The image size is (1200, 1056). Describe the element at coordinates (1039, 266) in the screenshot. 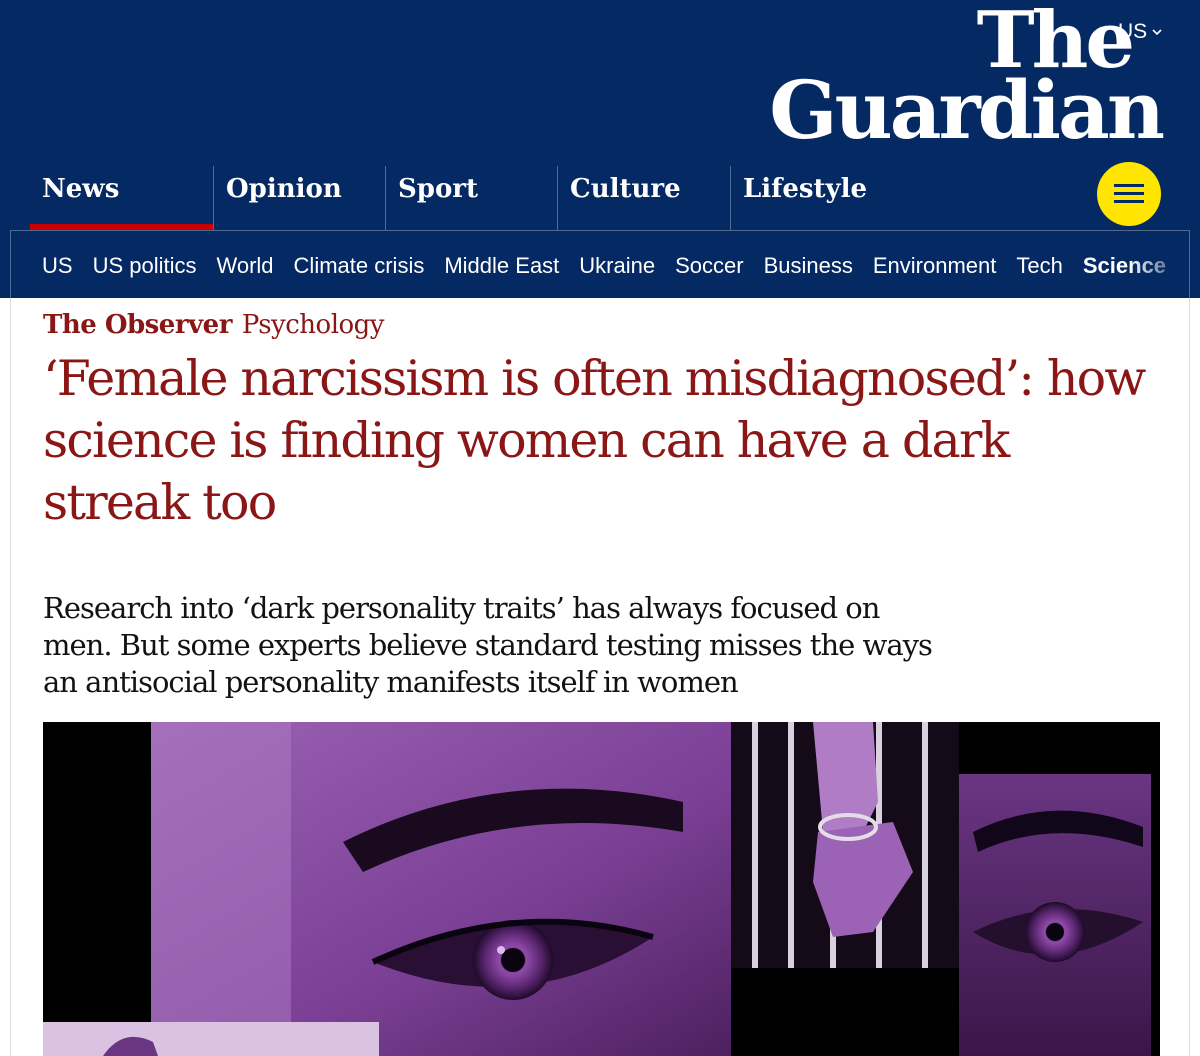

I see `subnav-item-tech: Tech` at that location.